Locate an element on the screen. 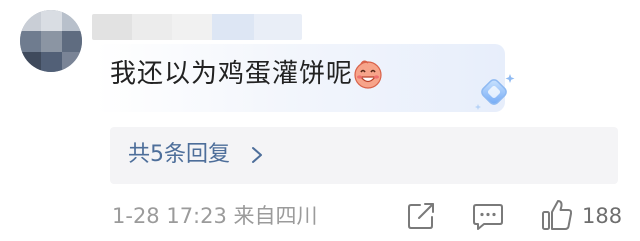 This screenshot has width=640, height=241. location: 来自四川 is located at coordinates (275, 216).